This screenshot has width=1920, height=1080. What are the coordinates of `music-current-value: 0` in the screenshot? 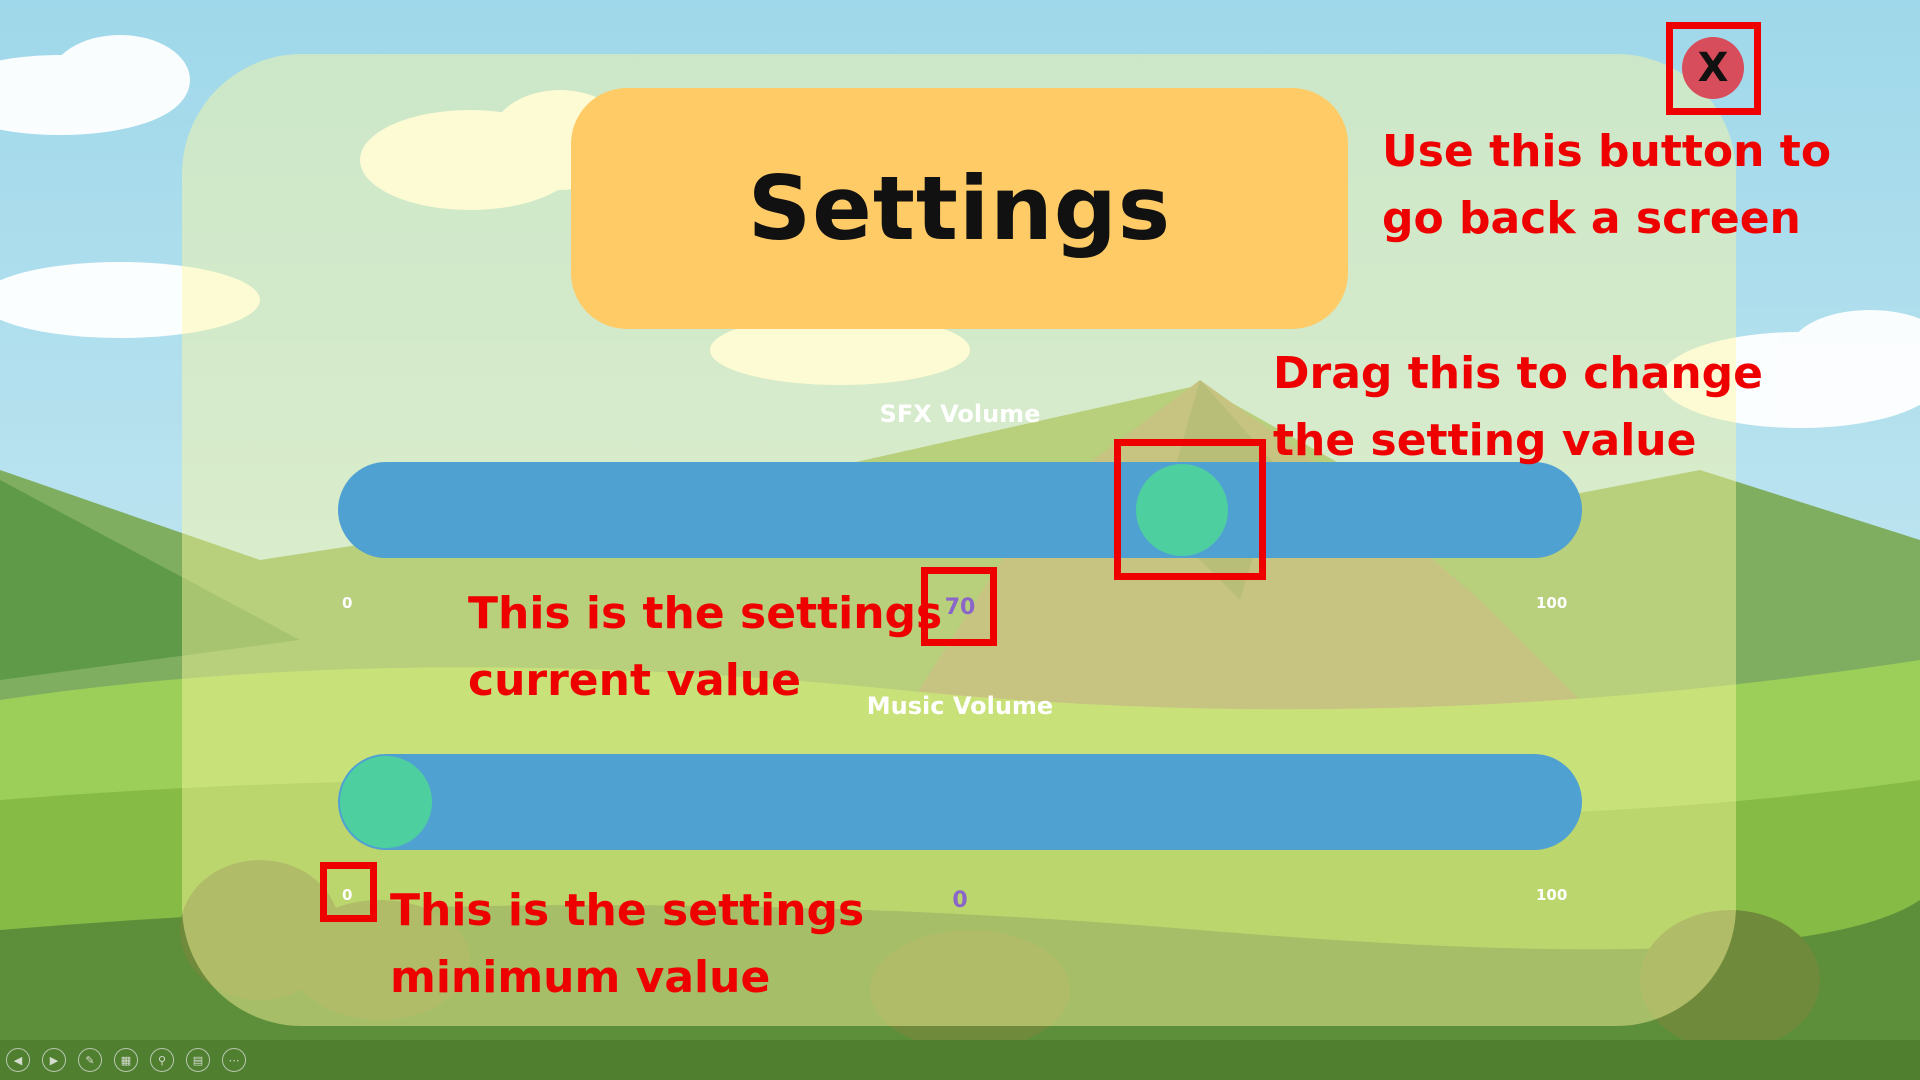 It's located at (960, 900).